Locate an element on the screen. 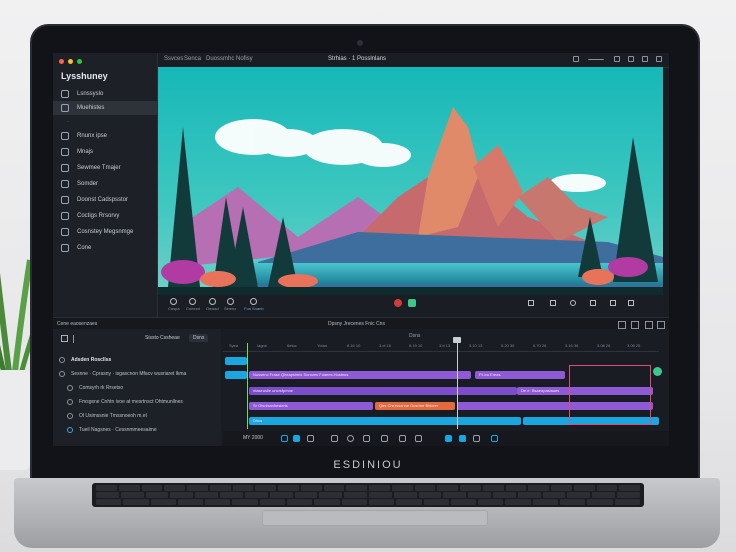 This screenshot has width=736, height=552. tracks-button: Dsns is located at coordinates (199, 338).